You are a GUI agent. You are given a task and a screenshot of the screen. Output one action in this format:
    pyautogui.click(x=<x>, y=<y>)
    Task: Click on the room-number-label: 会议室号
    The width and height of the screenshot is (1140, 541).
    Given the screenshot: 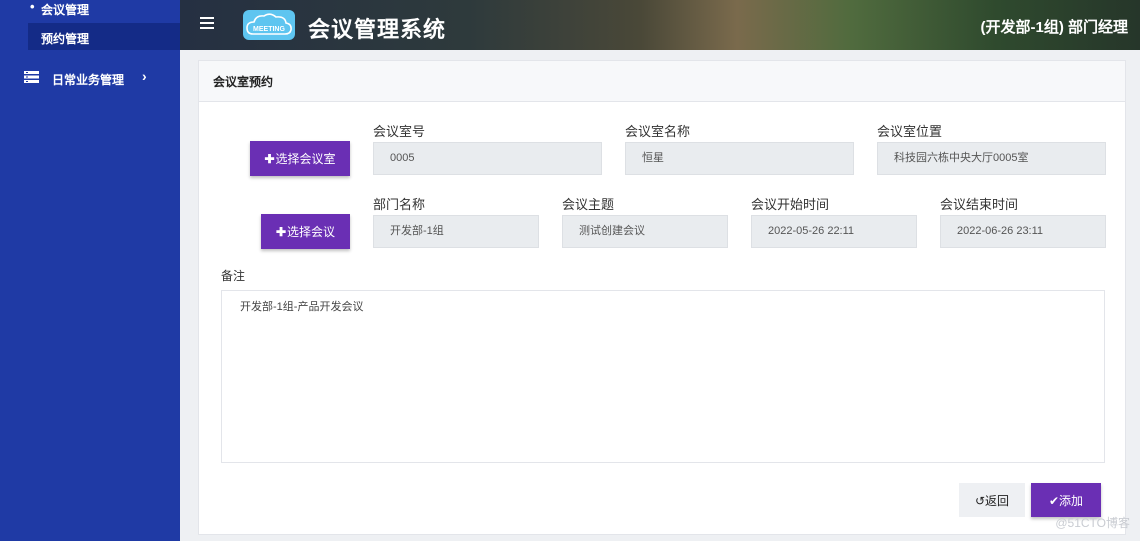 What is the action you would take?
    pyautogui.click(x=399, y=131)
    